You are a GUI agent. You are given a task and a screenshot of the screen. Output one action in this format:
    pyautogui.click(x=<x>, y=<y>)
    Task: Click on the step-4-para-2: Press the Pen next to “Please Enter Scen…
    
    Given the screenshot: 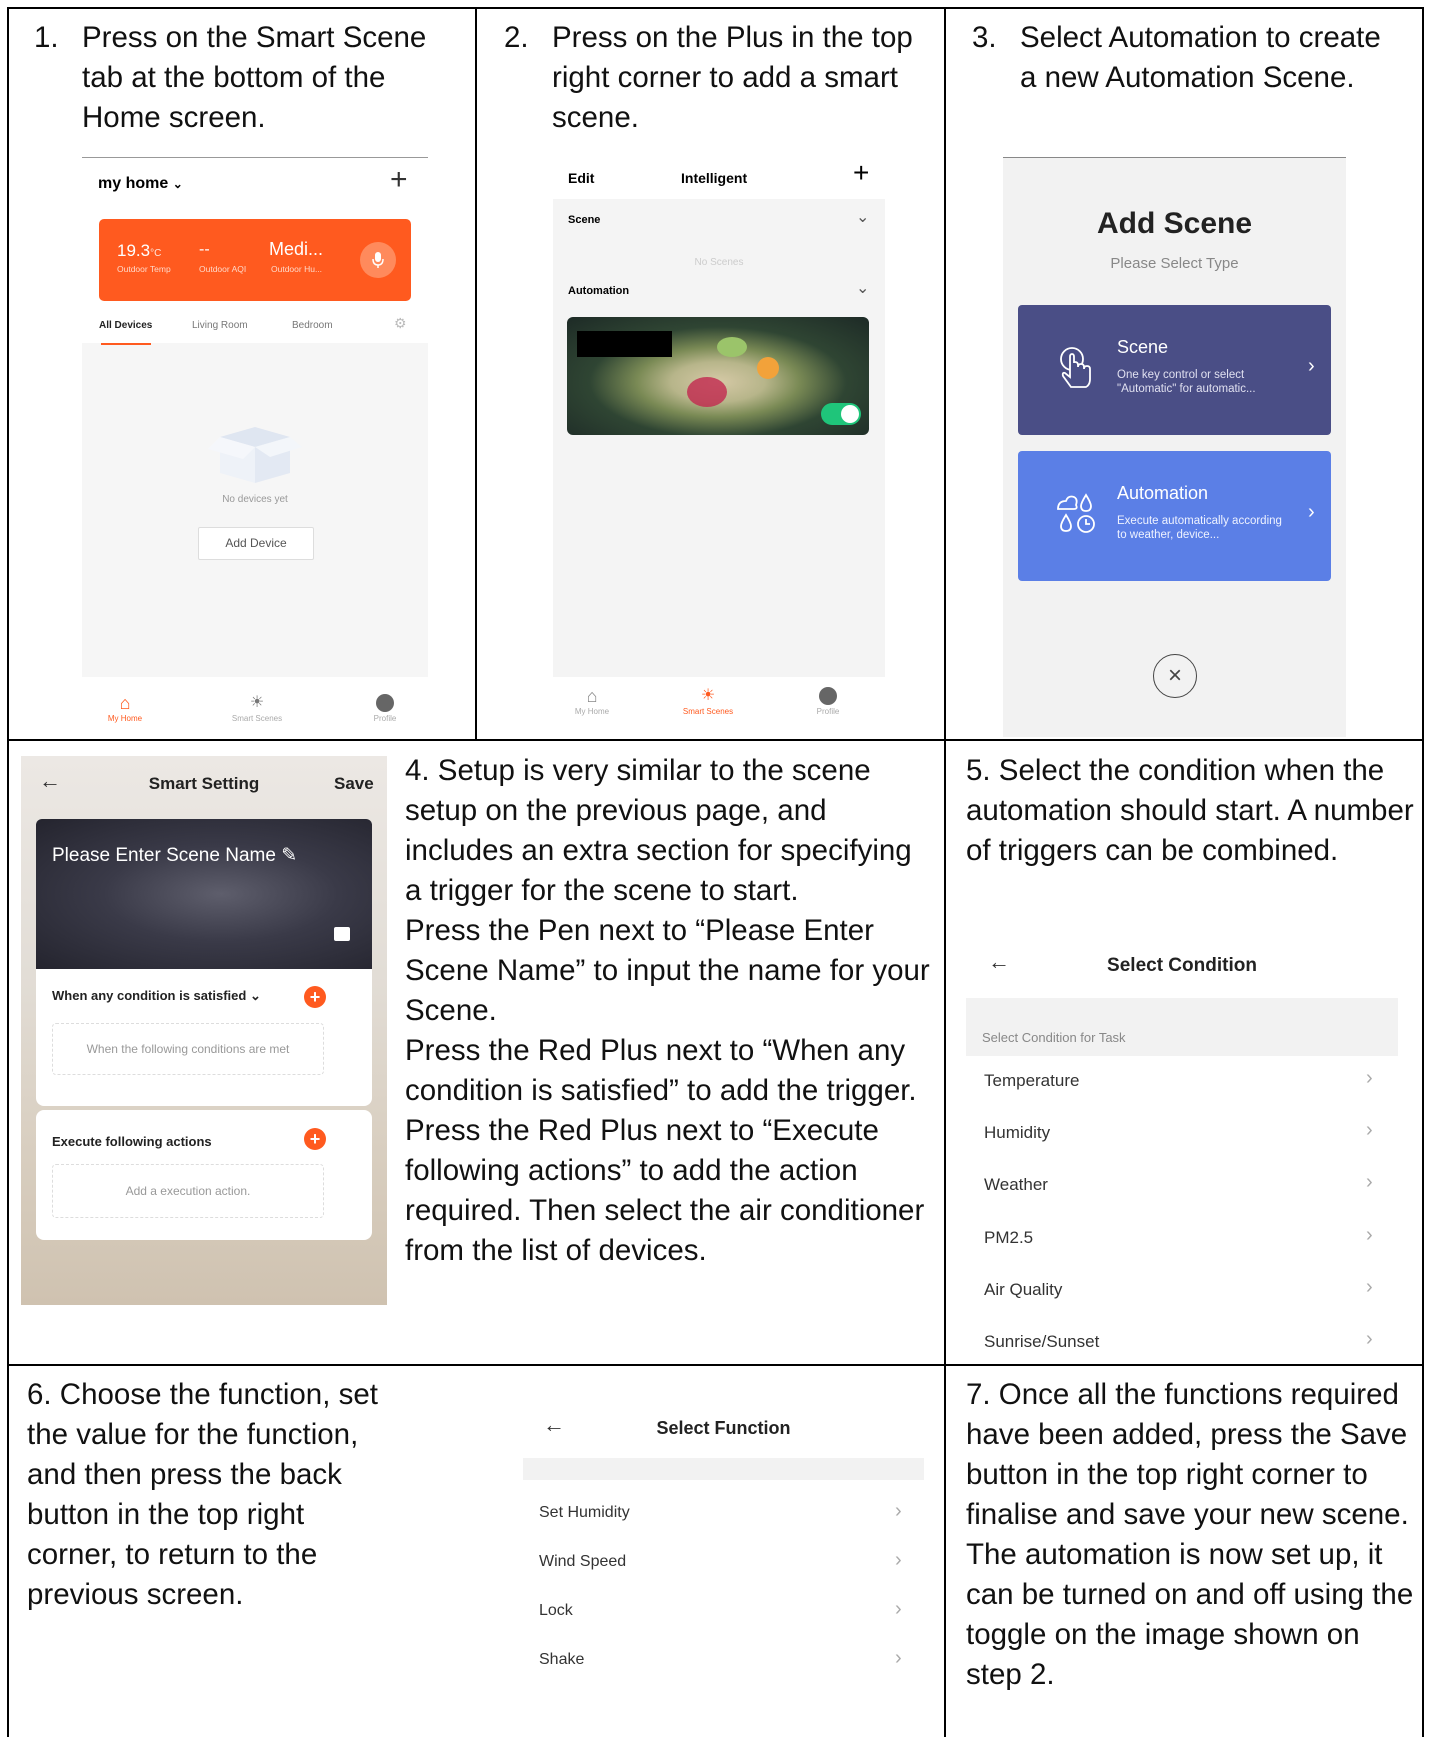 What is the action you would take?
    pyautogui.click(x=667, y=970)
    